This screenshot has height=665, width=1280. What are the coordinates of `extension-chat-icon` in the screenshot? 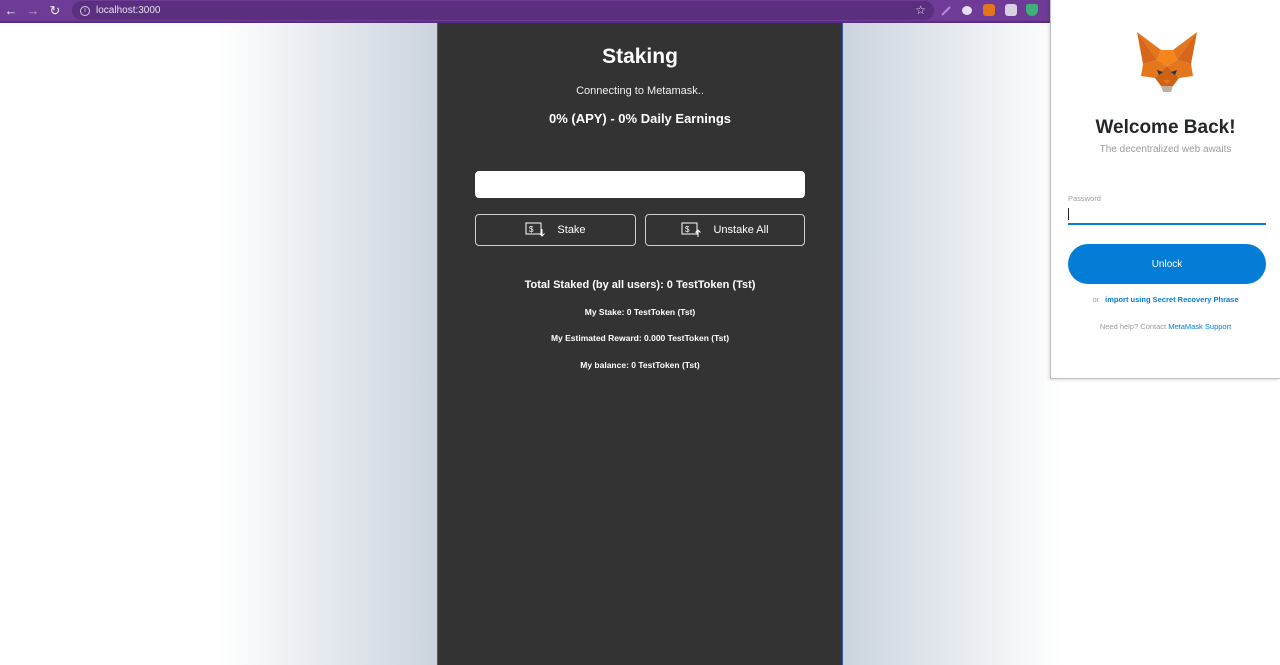 It's located at (967, 10).